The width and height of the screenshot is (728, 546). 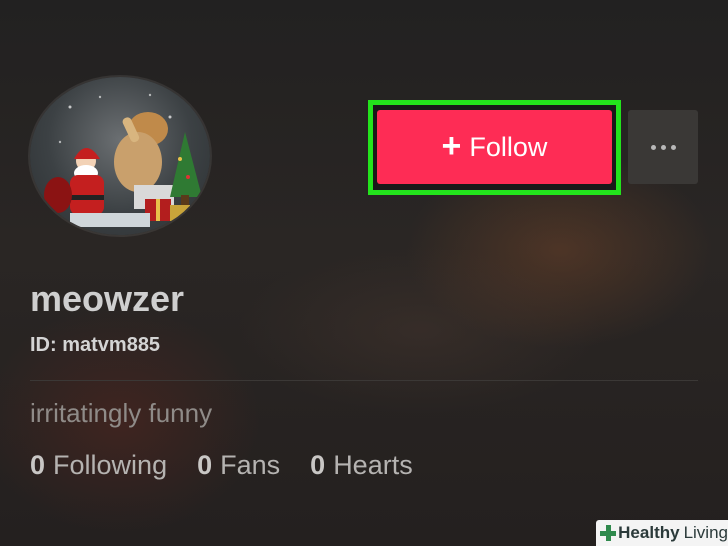 What do you see at coordinates (107, 298) in the screenshot?
I see `username: meowzer` at bounding box center [107, 298].